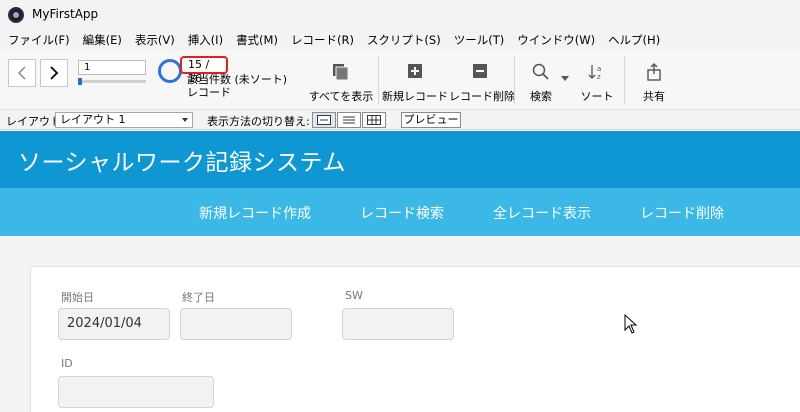 This screenshot has width=800, height=412. Describe the element at coordinates (16, 15) in the screenshot. I see `app-icon` at that location.